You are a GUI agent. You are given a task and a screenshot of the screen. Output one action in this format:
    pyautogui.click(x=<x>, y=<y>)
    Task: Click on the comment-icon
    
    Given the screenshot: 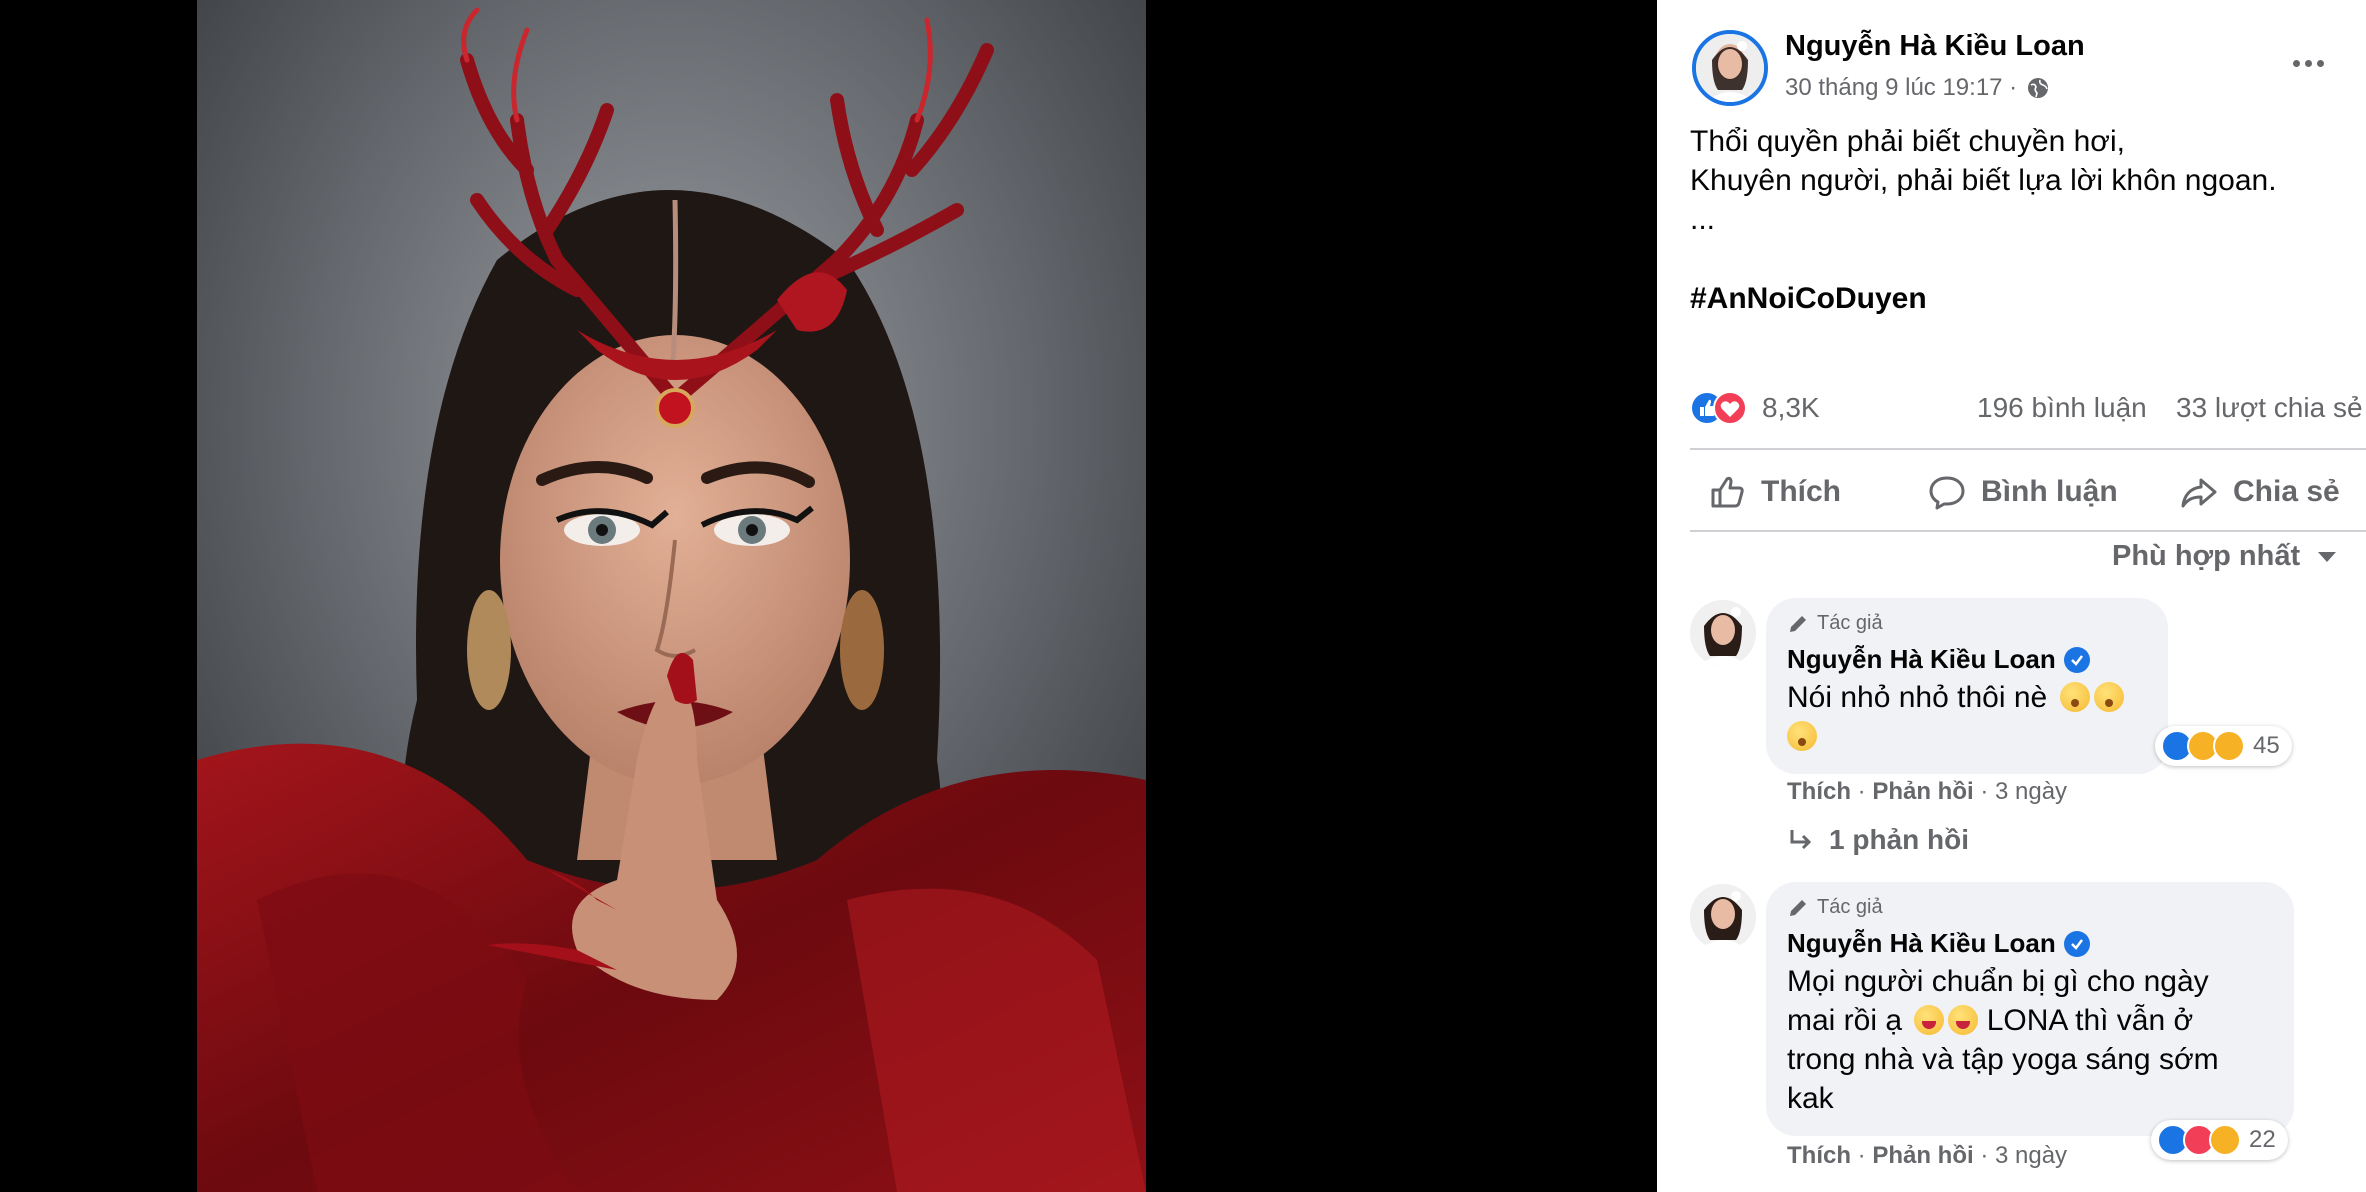 What is the action you would take?
    pyautogui.click(x=1947, y=493)
    